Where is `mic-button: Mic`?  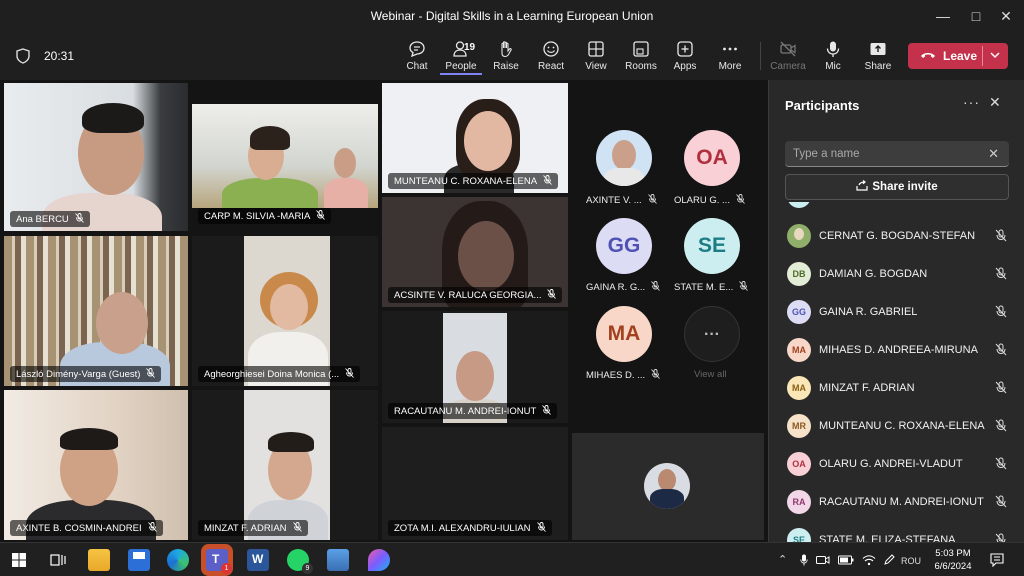
mic-button: Mic is located at coordinates (833, 57).